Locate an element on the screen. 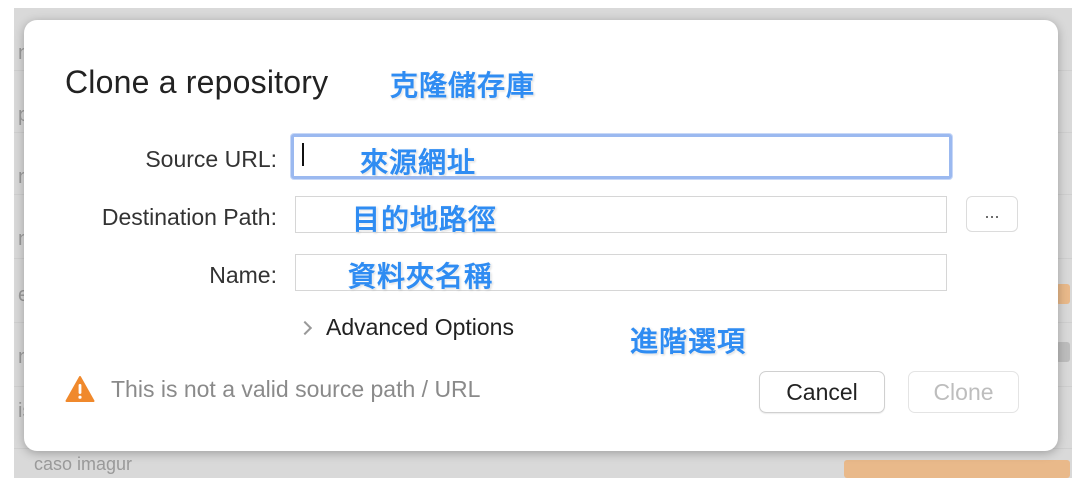 This screenshot has width=1072, height=482. validation-warning: This is not a valid source path / URL is located at coordinates (272, 389).